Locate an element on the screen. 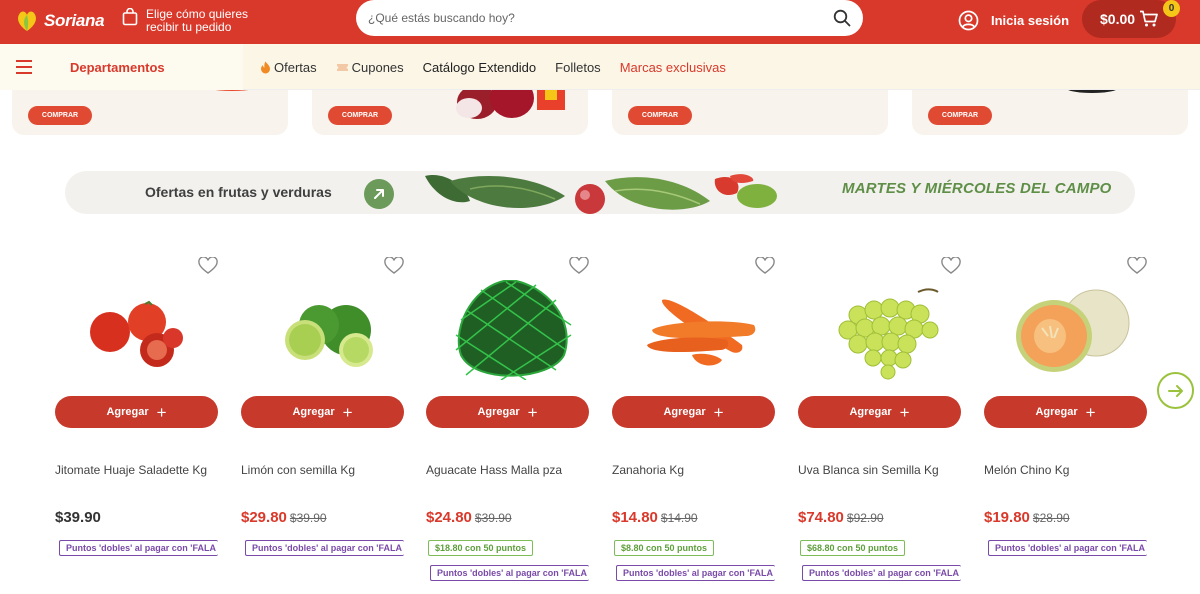  product-price: $19.80 is located at coordinates (1007, 517).